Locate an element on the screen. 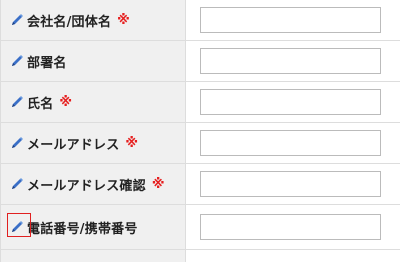 Image resolution: width=400 pixels, height=262 pixels. input-cell-email-confirm is located at coordinates (293, 184).